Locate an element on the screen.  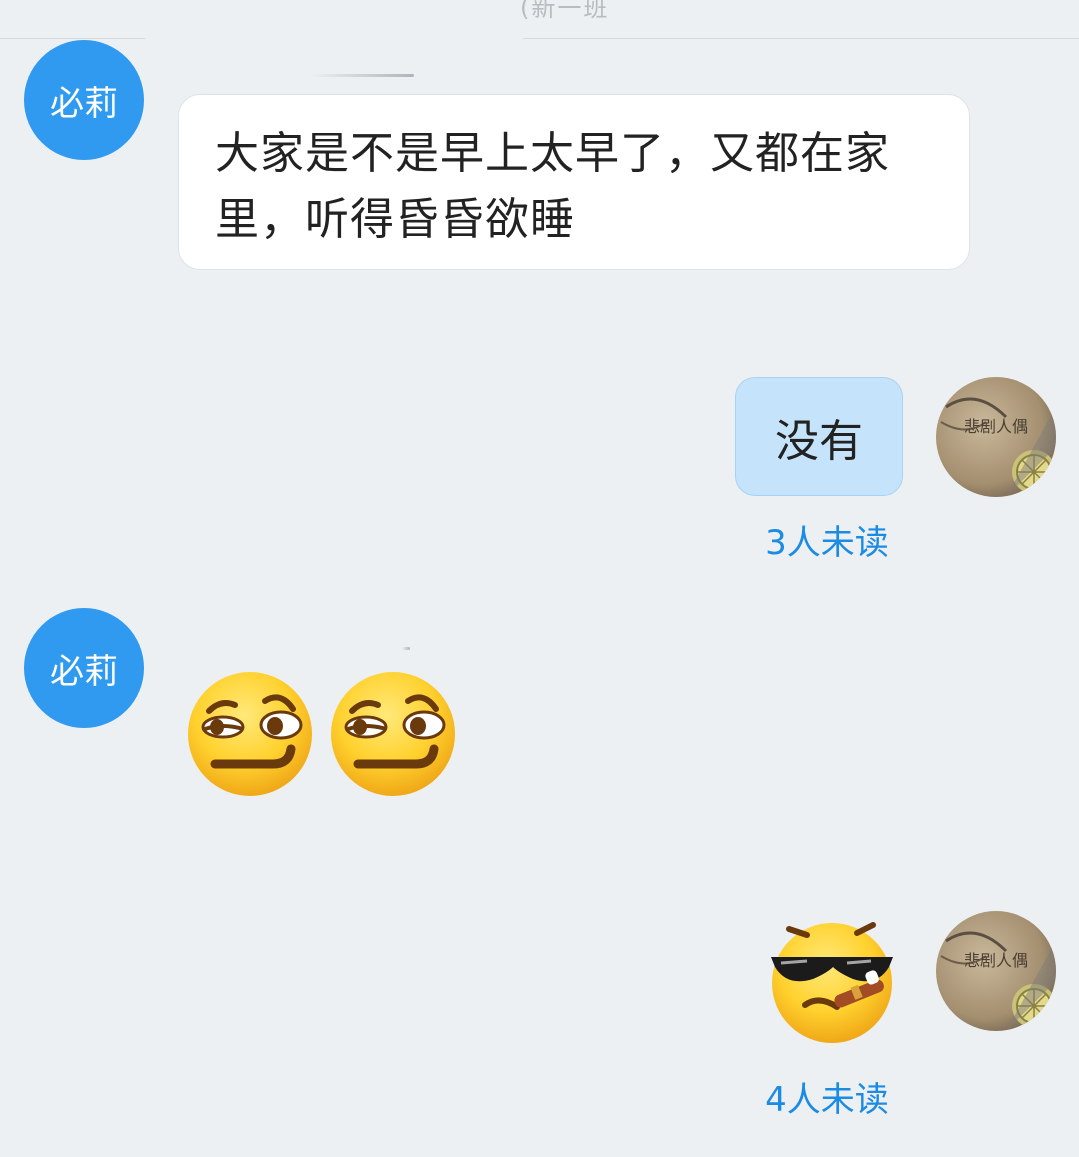
outgoing-message-bubble: 没有 is located at coordinates (819, 436).